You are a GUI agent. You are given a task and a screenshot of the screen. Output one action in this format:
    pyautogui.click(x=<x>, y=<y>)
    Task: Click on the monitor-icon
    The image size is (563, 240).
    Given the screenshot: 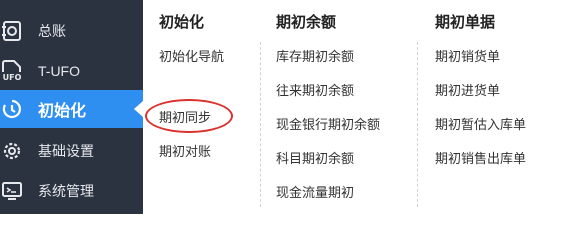 What is the action you would take?
    pyautogui.click(x=12, y=191)
    